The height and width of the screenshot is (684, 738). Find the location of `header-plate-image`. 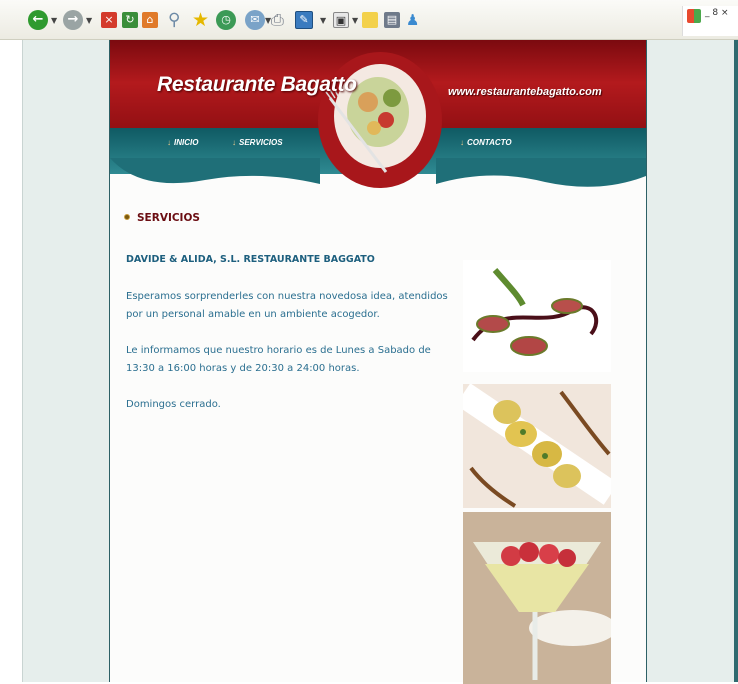

header-plate-image is located at coordinates (380, 120).